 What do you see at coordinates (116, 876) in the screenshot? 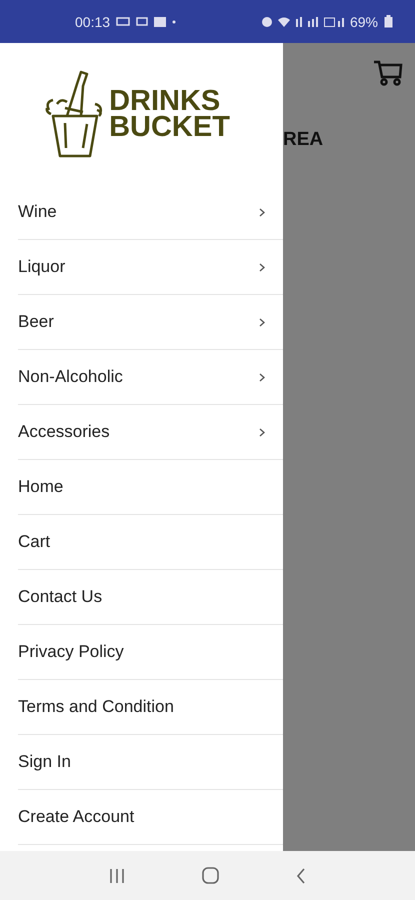
I see `recent-apps-icon` at bounding box center [116, 876].